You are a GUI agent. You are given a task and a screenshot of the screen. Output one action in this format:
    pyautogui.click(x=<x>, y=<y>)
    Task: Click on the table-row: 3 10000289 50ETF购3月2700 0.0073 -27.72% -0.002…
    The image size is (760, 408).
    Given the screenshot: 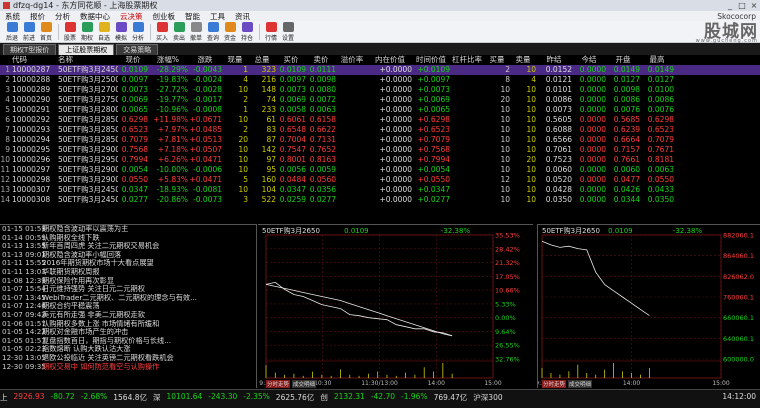 What is the action you would take?
    pyautogui.click(x=380, y=90)
    